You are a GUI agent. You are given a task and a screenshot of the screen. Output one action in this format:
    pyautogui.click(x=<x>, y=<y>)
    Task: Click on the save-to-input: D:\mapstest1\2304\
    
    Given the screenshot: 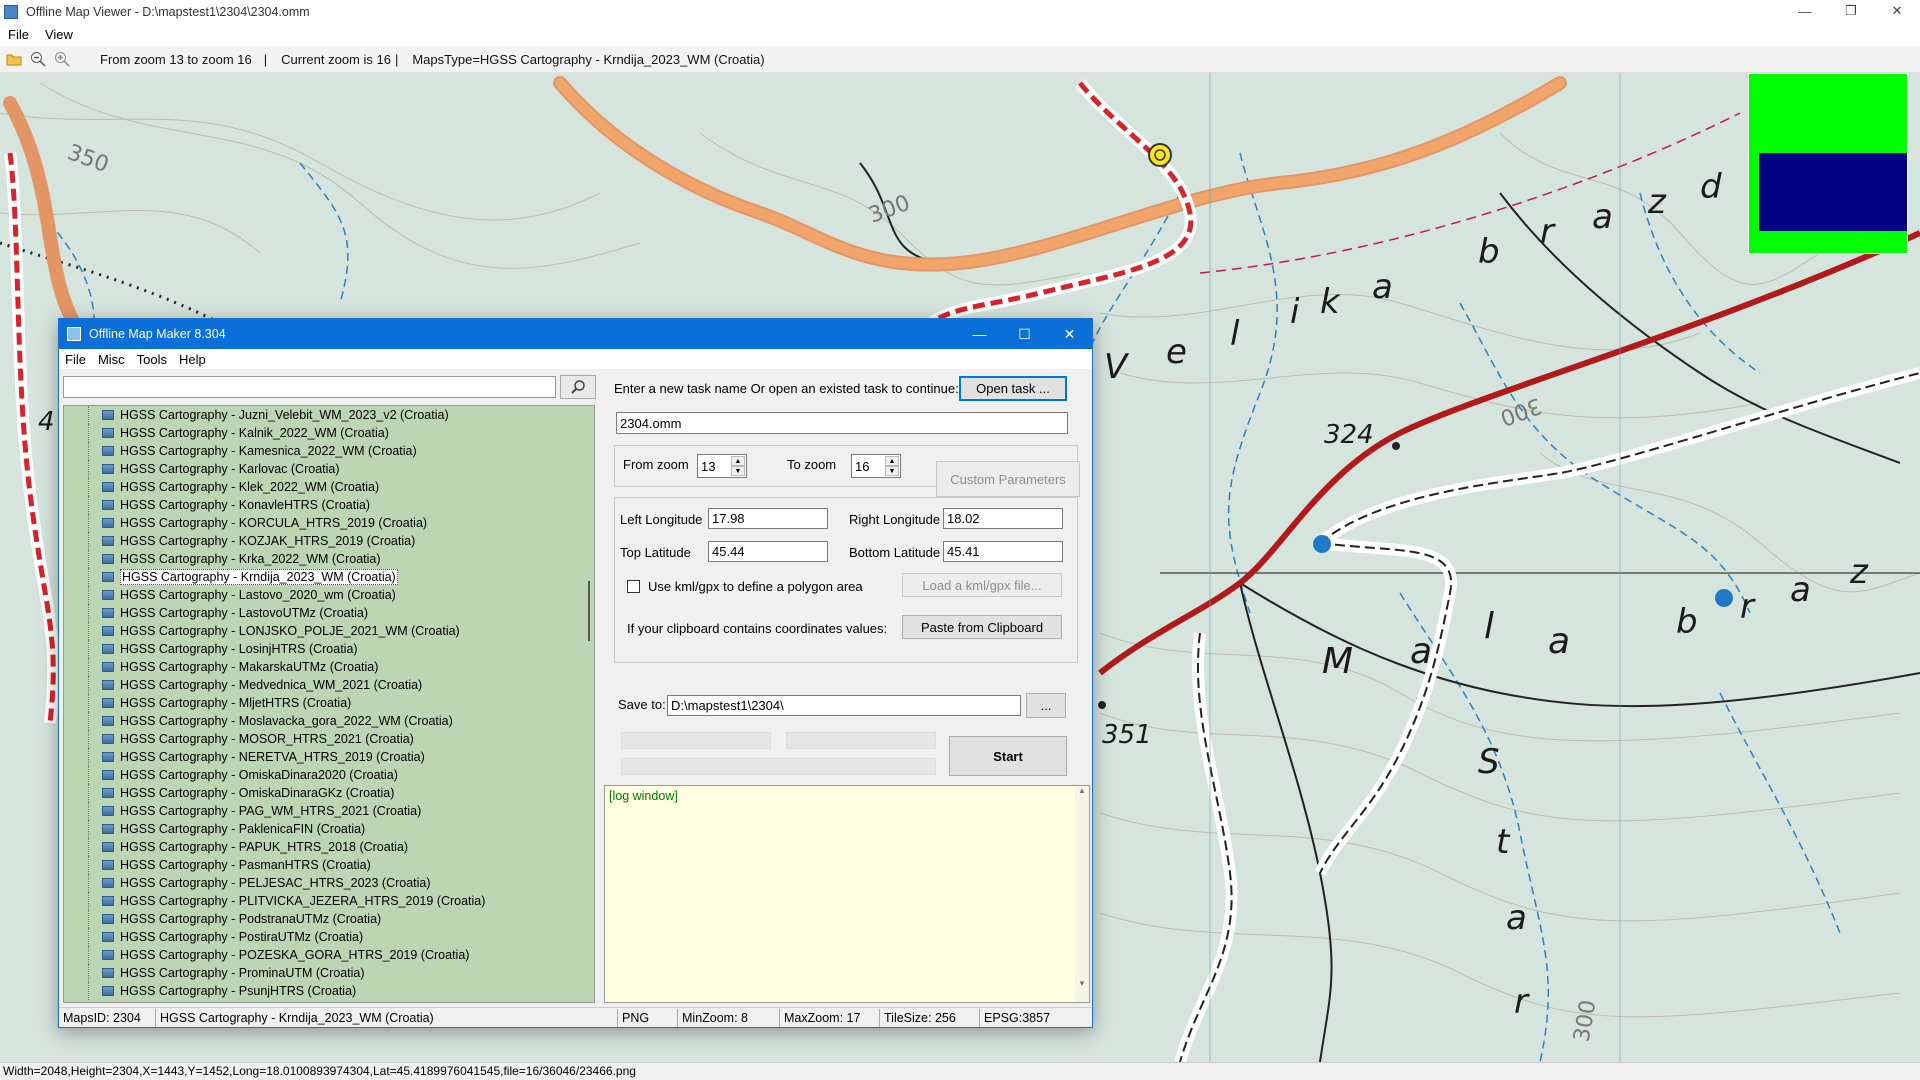 What is the action you would take?
    pyautogui.click(x=844, y=705)
    